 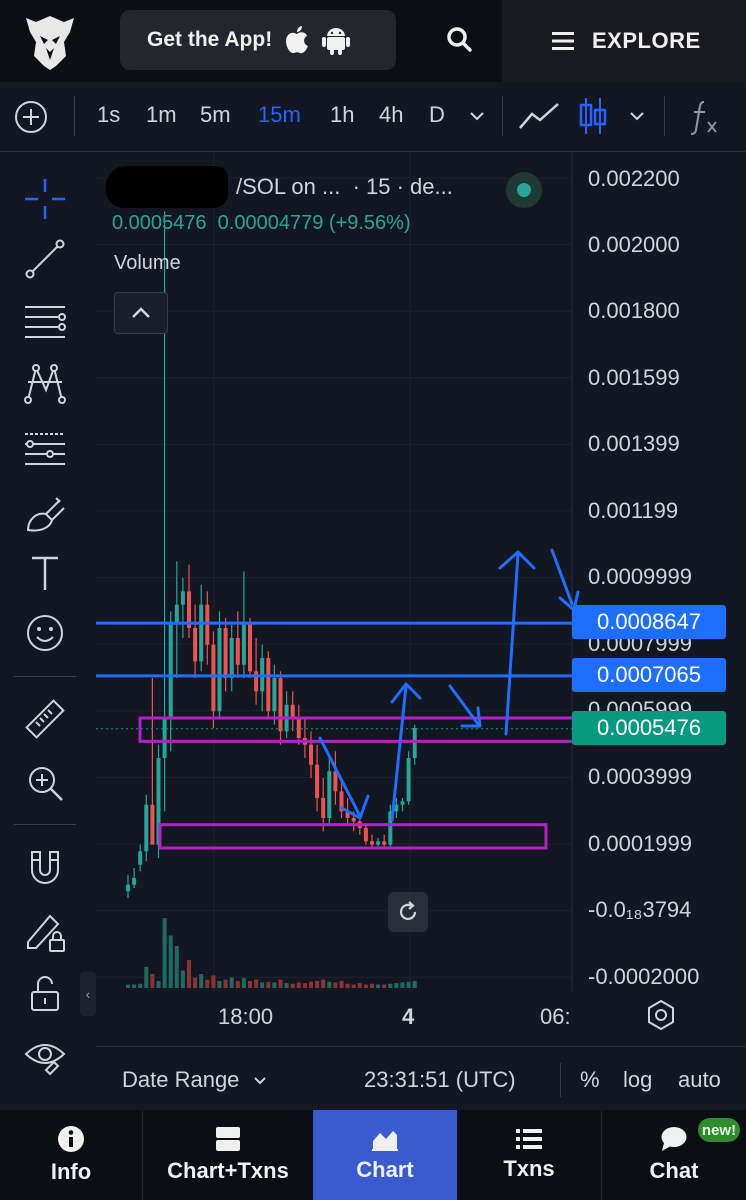 What do you see at coordinates (634, 377) in the screenshot?
I see `price-axis-label: 0.001599` at bounding box center [634, 377].